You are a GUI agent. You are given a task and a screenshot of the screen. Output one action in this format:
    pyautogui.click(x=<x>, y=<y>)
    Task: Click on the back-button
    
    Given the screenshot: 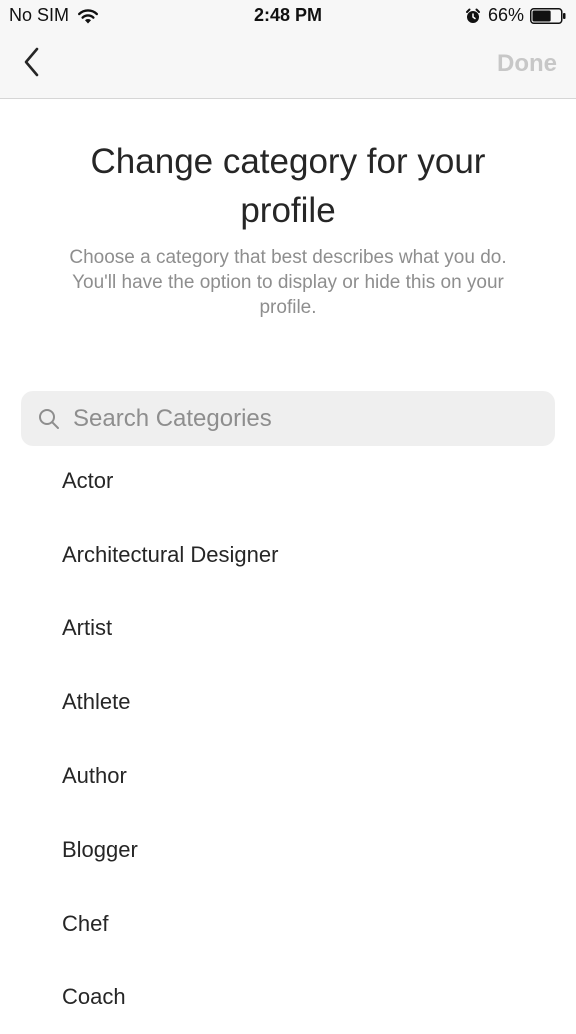 What is the action you would take?
    pyautogui.click(x=32, y=62)
    